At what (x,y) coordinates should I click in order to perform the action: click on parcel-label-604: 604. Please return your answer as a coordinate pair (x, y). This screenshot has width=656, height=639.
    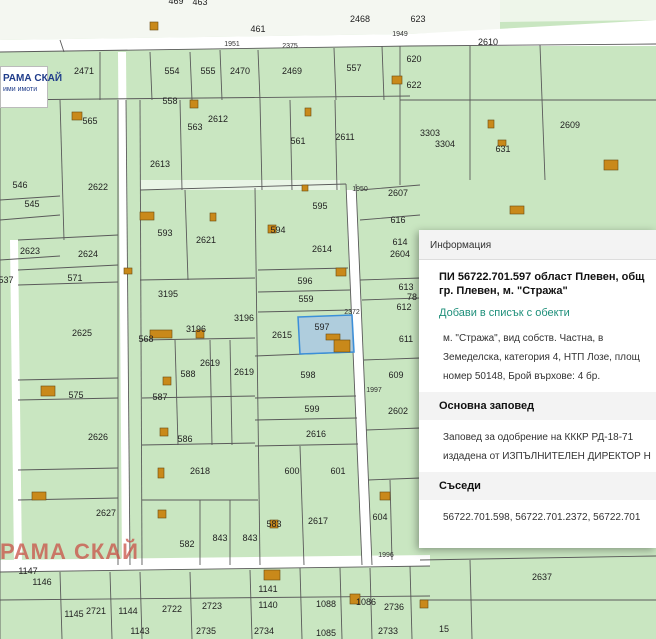
    Looking at the image, I should click on (379, 517).